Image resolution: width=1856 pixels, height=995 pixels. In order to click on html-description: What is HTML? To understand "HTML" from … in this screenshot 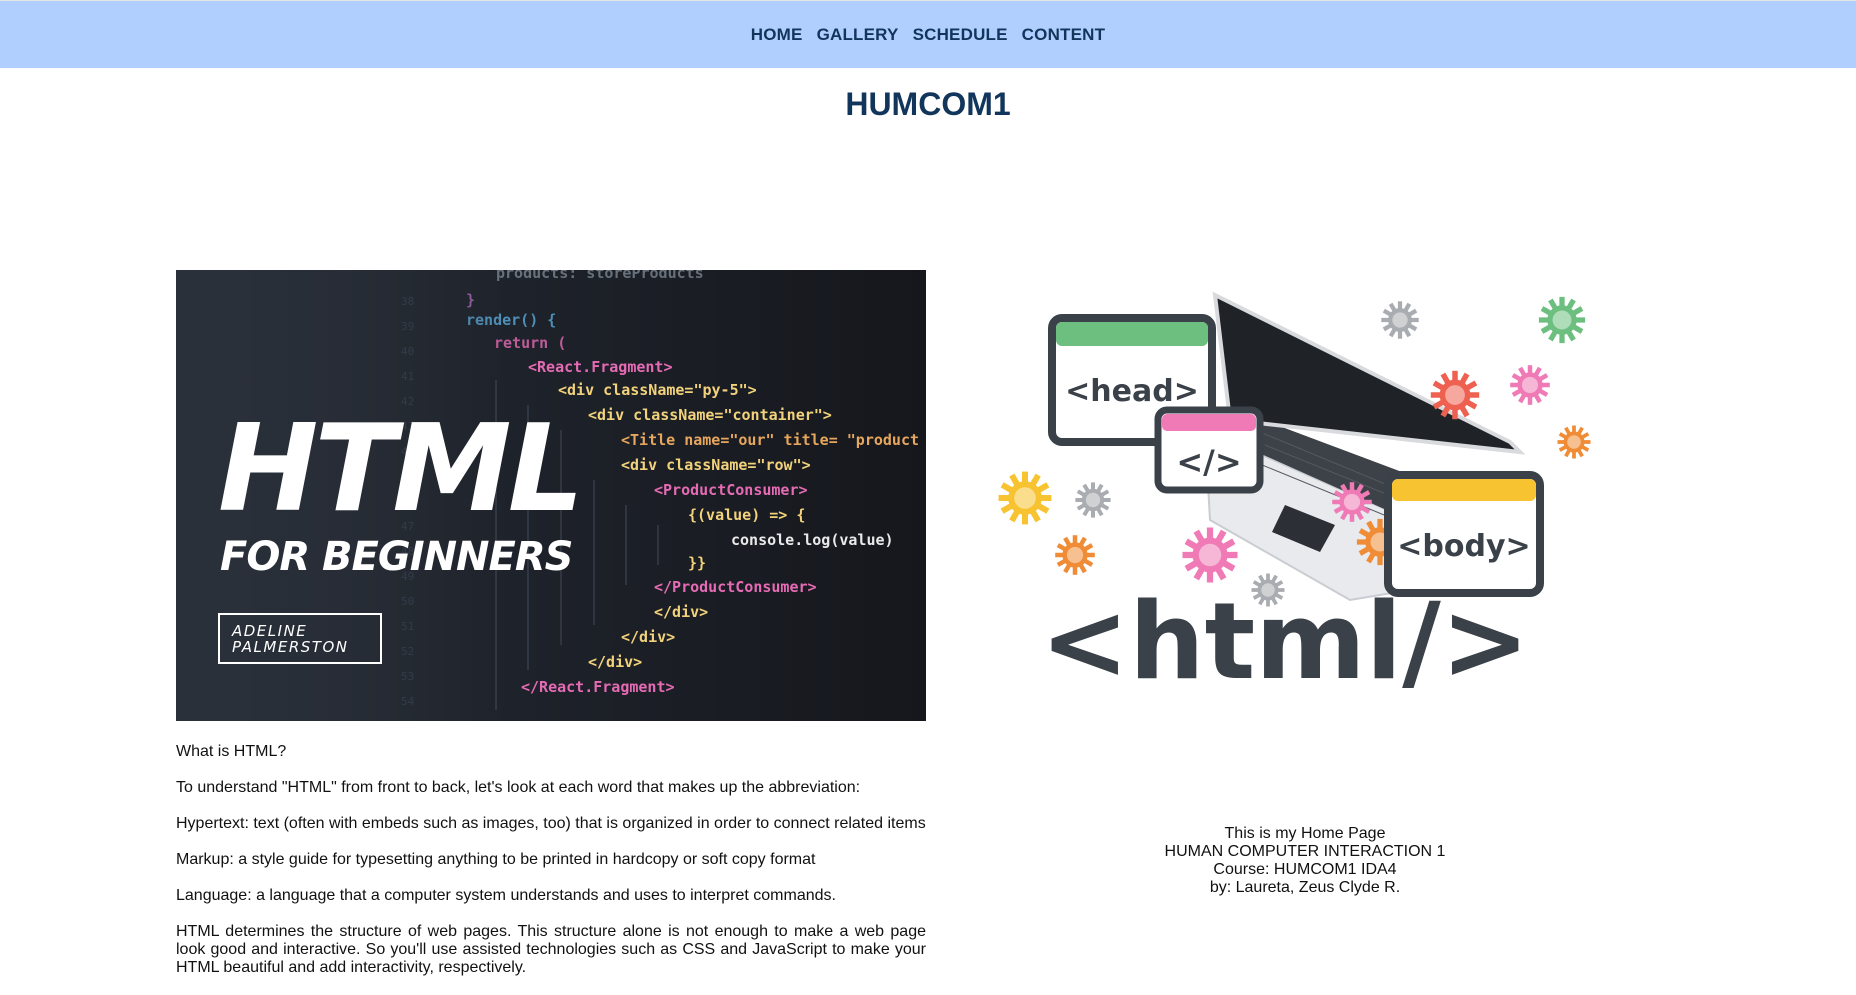, I will do `click(551, 860)`.